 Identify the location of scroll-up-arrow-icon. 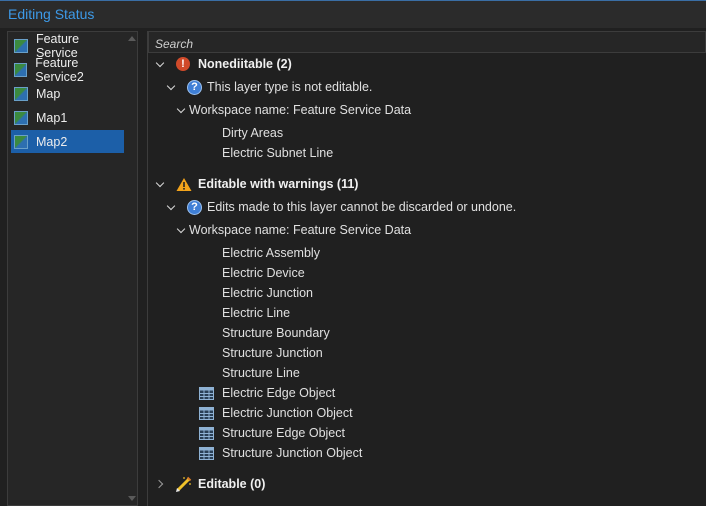
(132, 38).